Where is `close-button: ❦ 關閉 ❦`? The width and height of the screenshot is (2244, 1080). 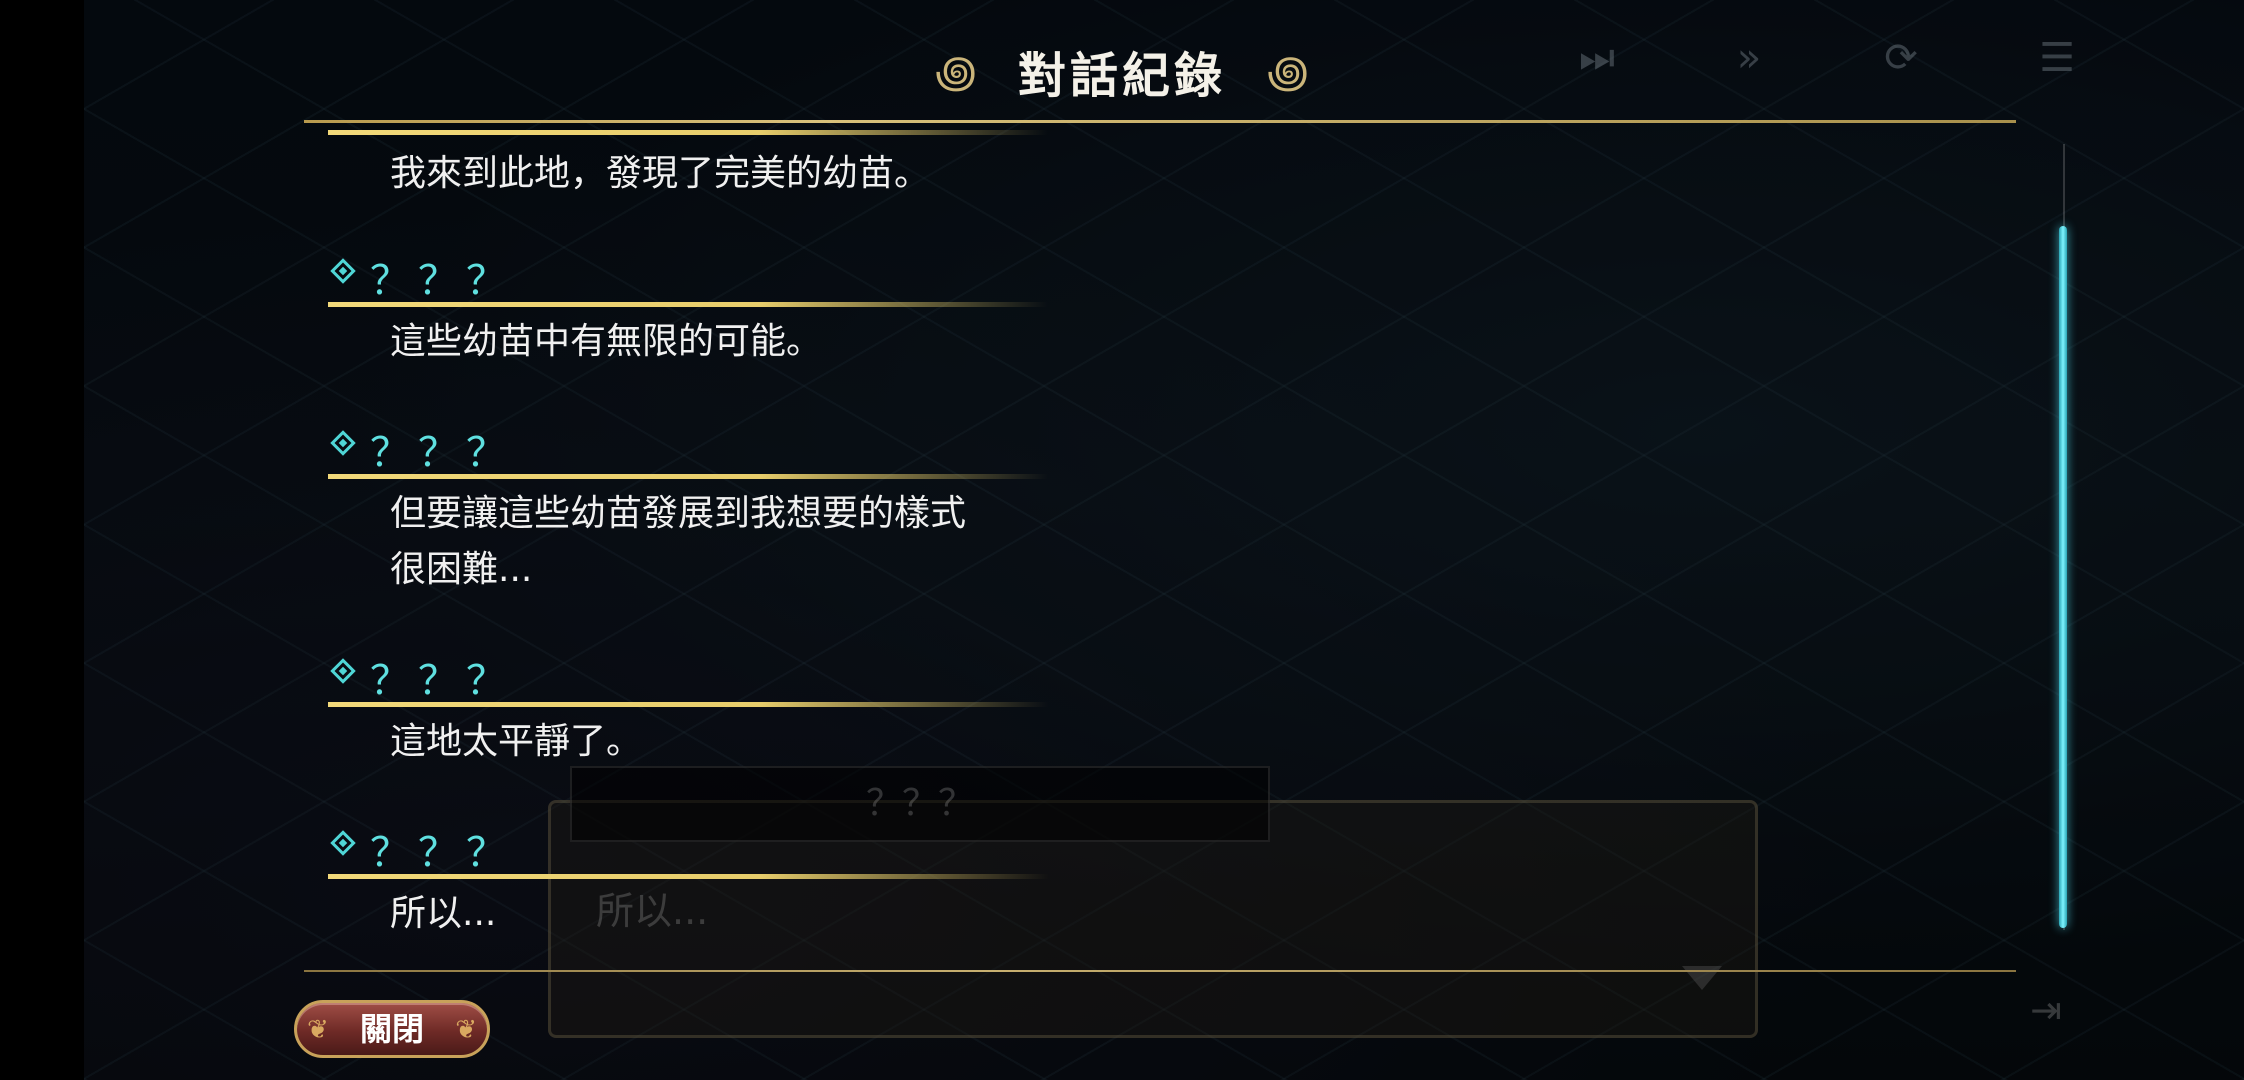
close-button: ❦ 關閉 ❦ is located at coordinates (392, 1029).